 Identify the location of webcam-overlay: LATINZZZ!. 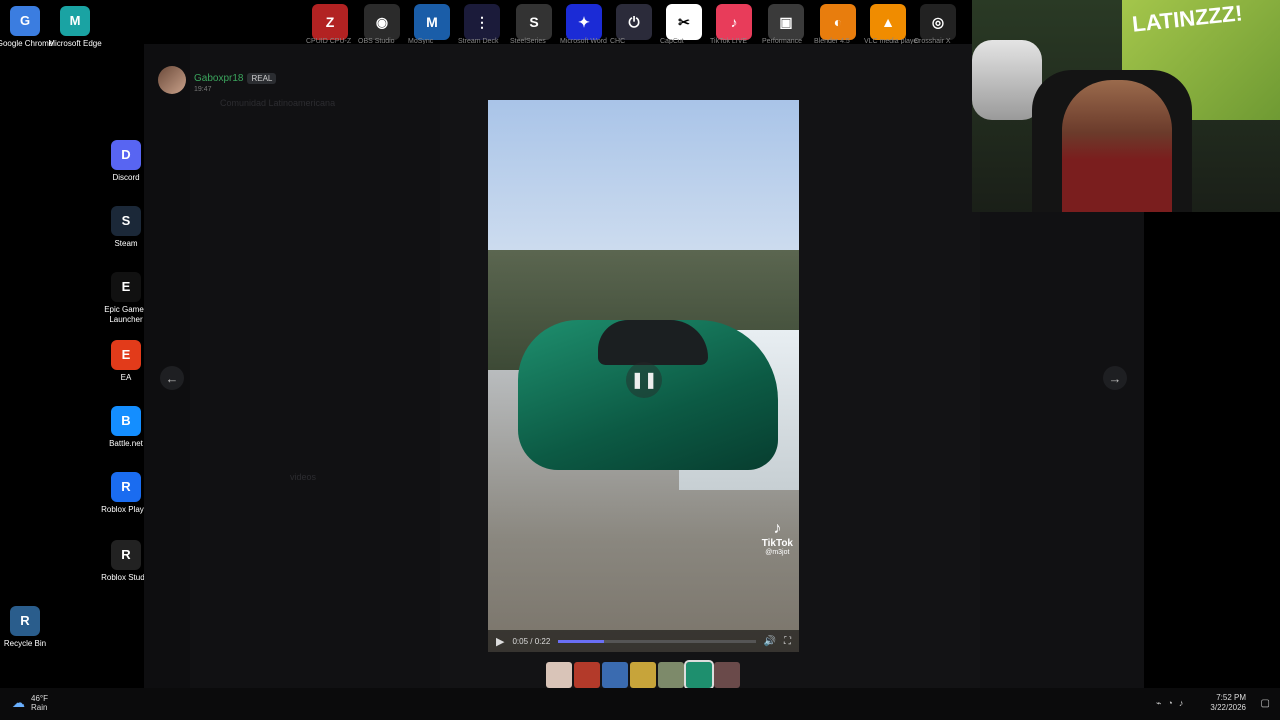
(1126, 106).